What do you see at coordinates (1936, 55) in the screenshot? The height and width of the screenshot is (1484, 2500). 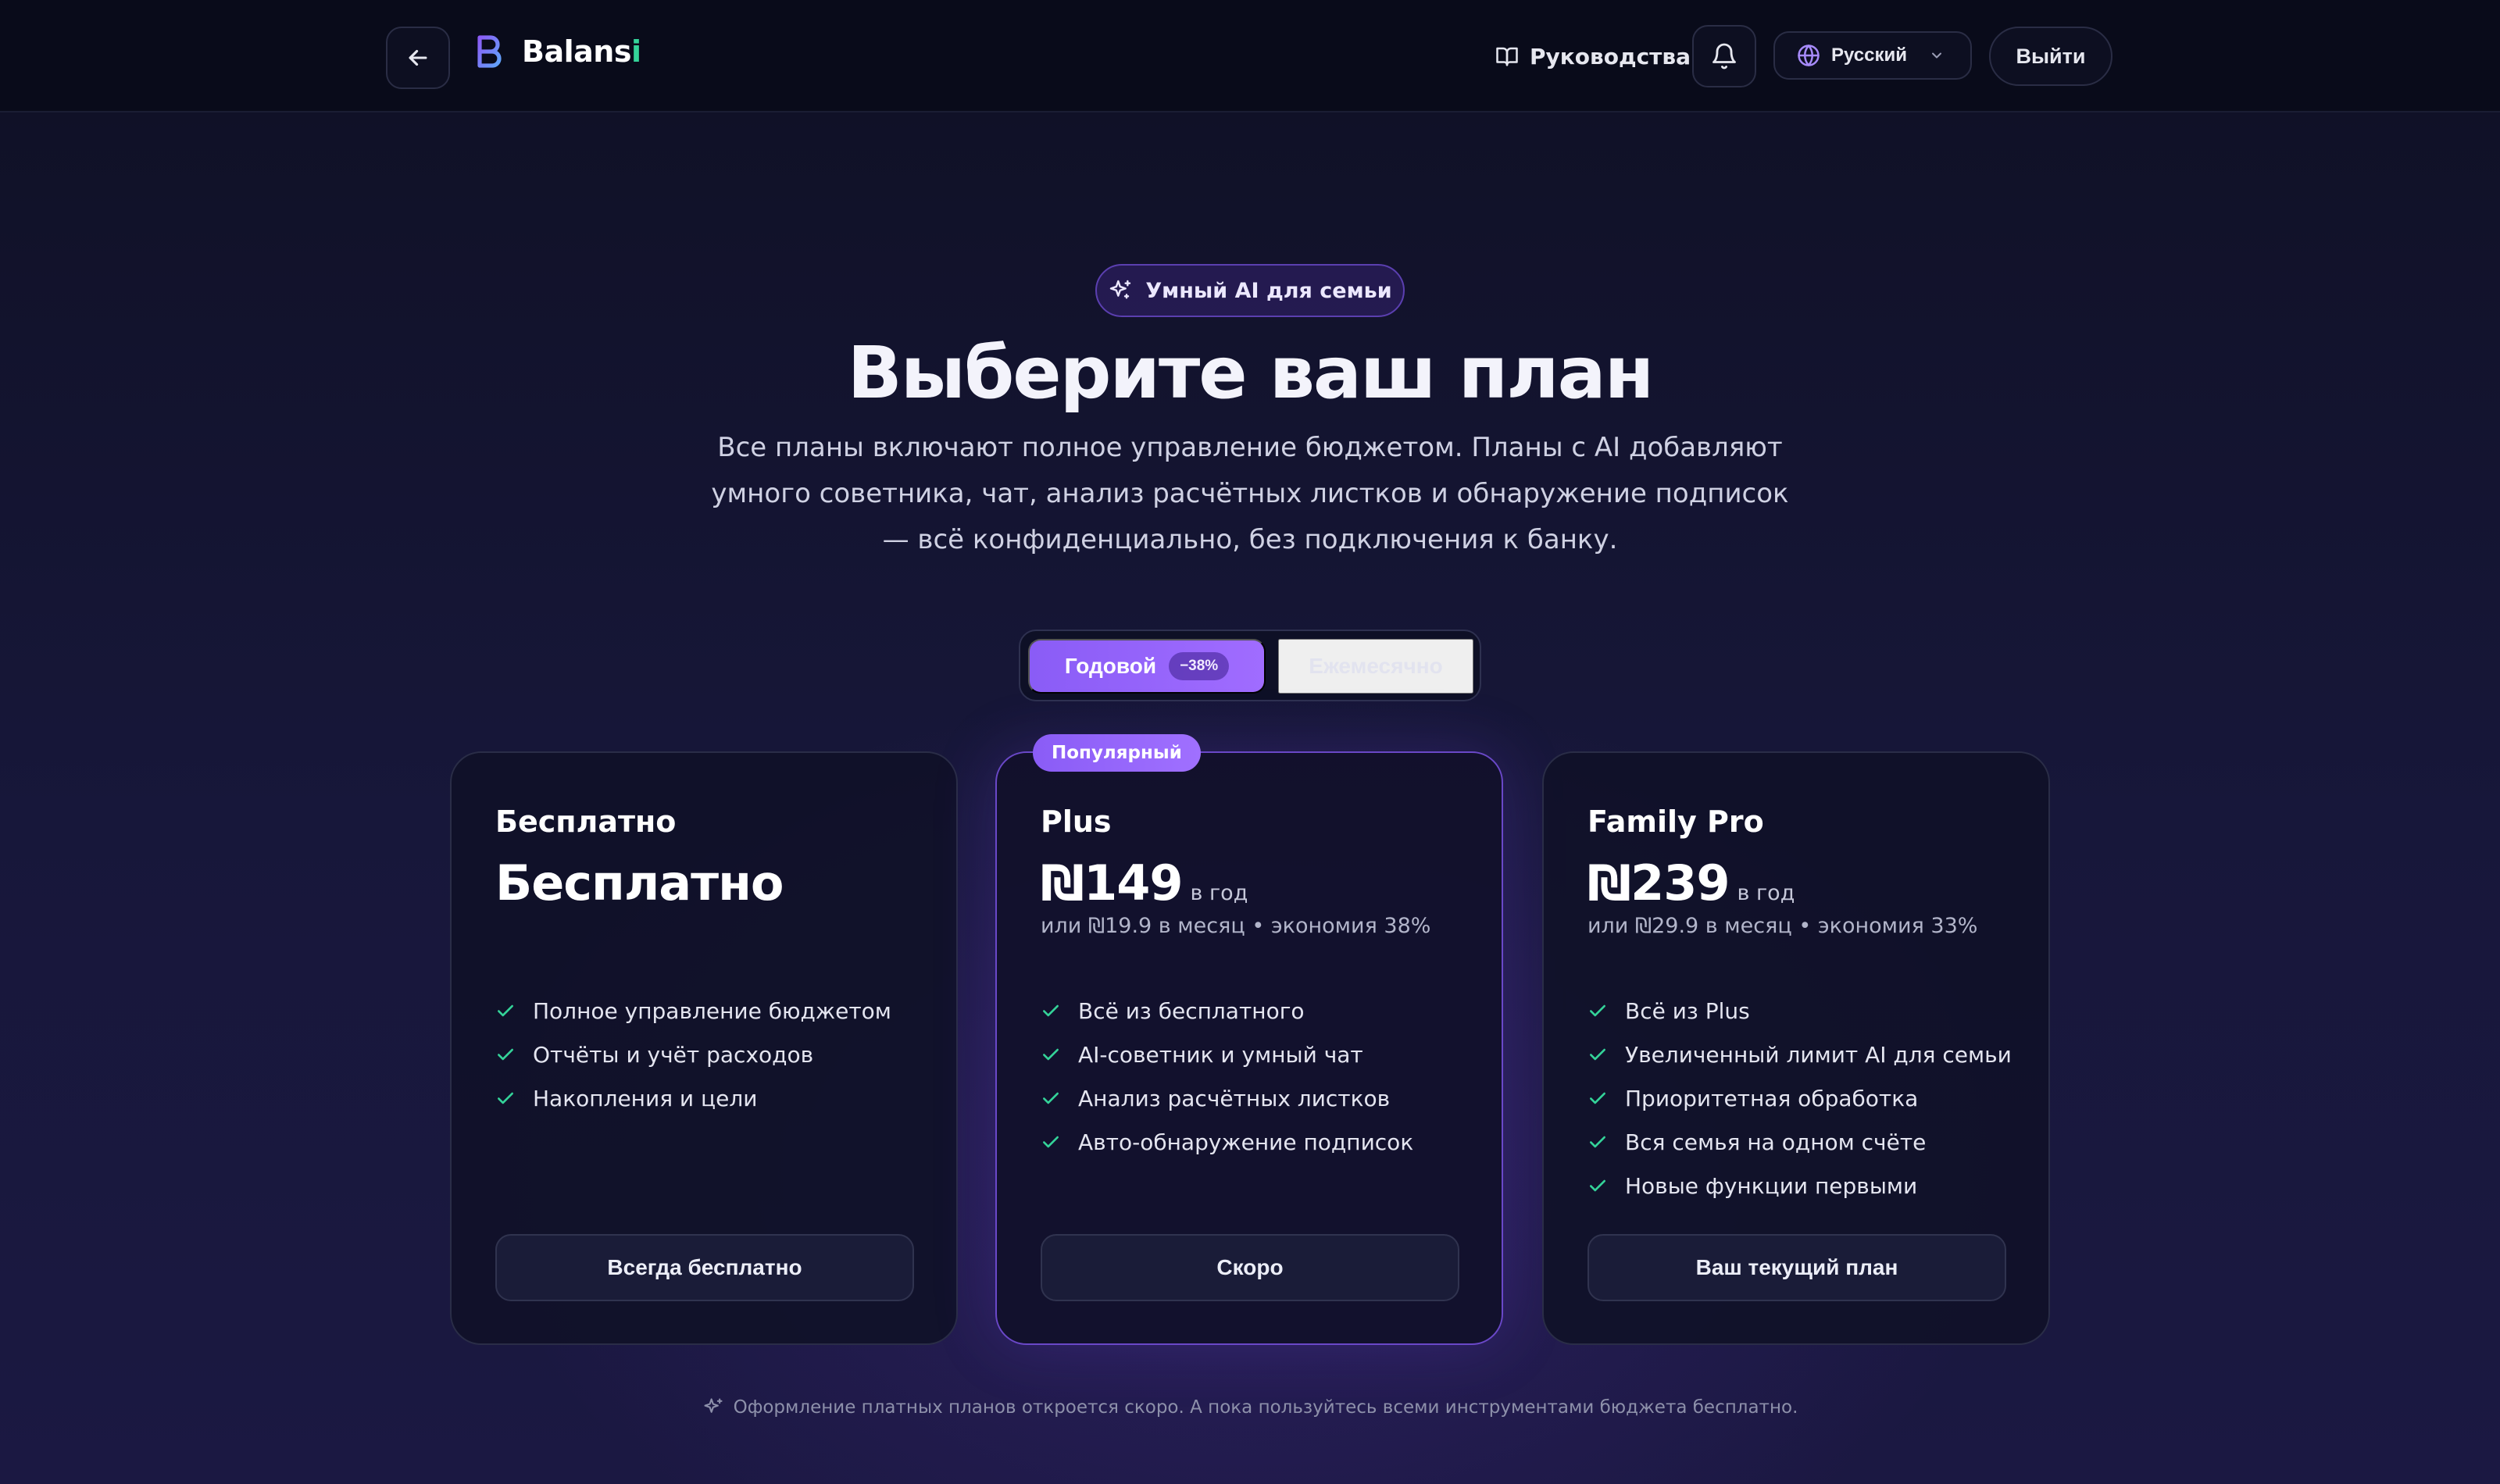 I see `chevron-down-icon` at bounding box center [1936, 55].